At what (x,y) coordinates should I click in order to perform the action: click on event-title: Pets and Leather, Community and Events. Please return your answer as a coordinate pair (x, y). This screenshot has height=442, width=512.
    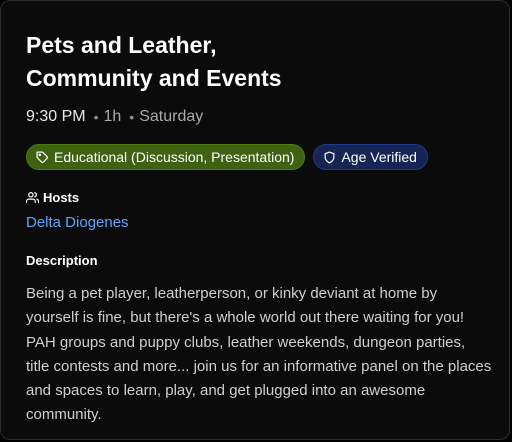
    Looking at the image, I should click on (154, 61).